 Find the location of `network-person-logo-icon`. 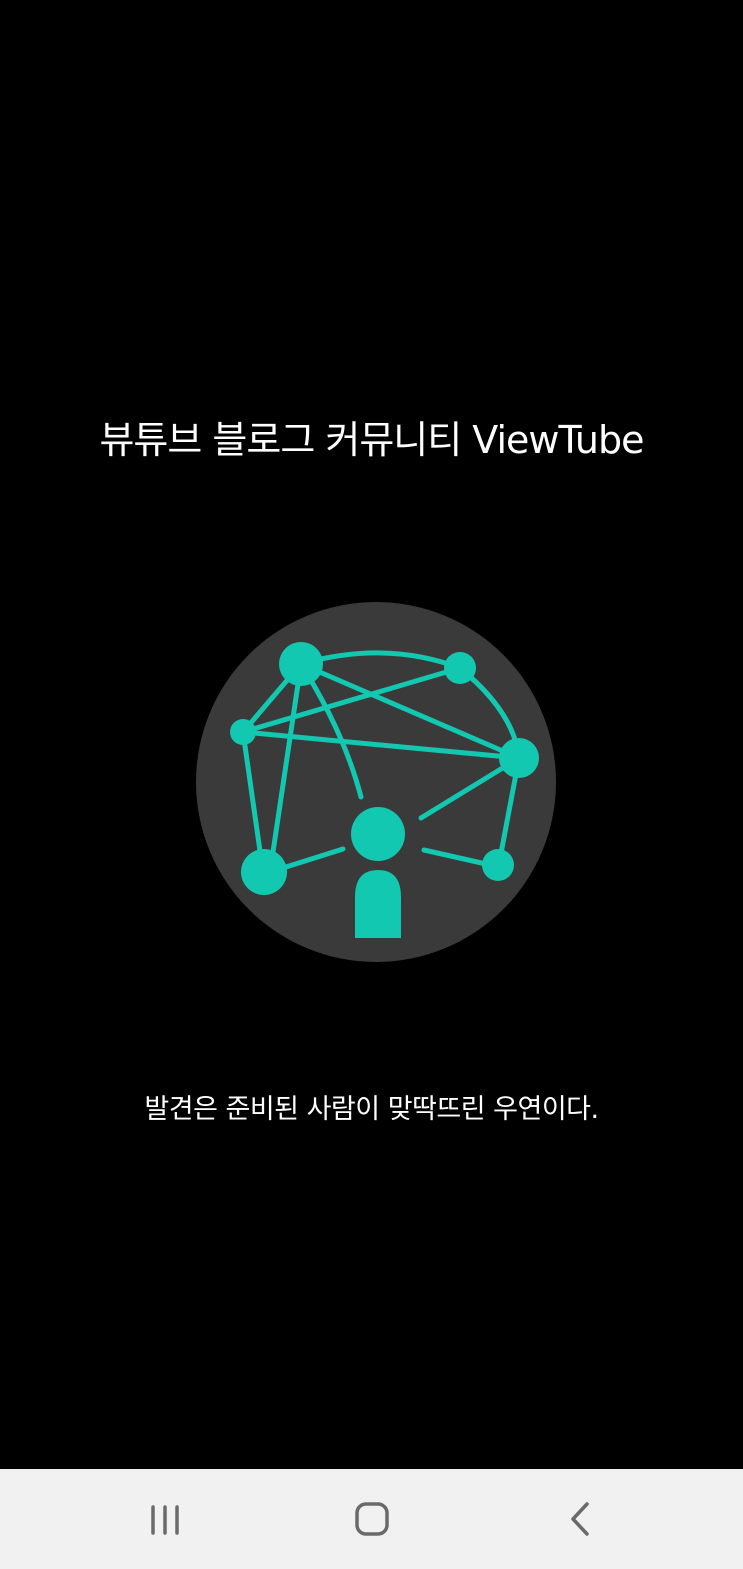

network-person-logo-icon is located at coordinates (376, 782).